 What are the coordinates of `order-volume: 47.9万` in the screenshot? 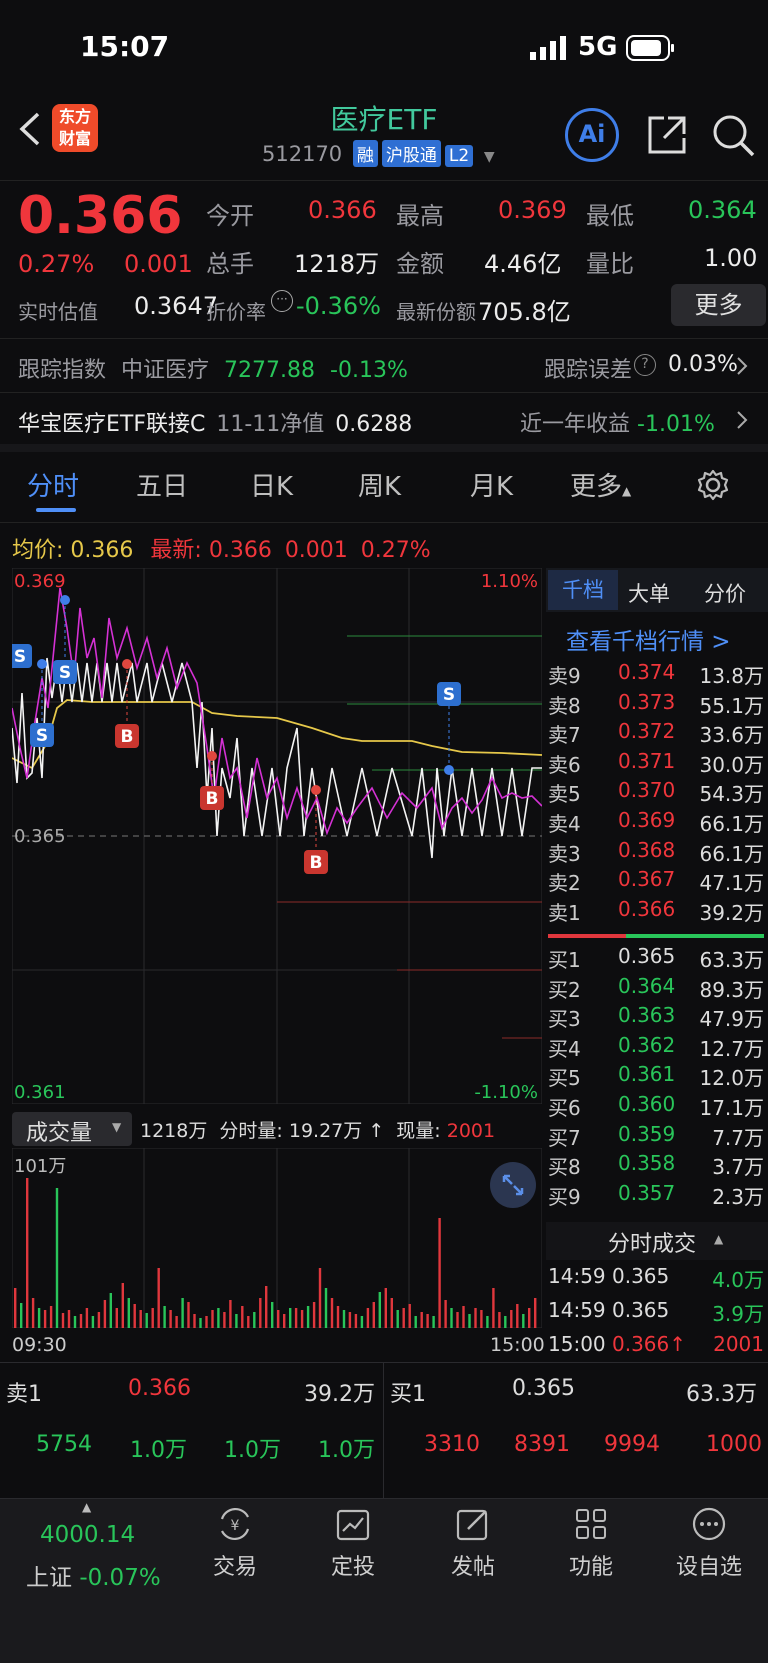 It's located at (731, 1019).